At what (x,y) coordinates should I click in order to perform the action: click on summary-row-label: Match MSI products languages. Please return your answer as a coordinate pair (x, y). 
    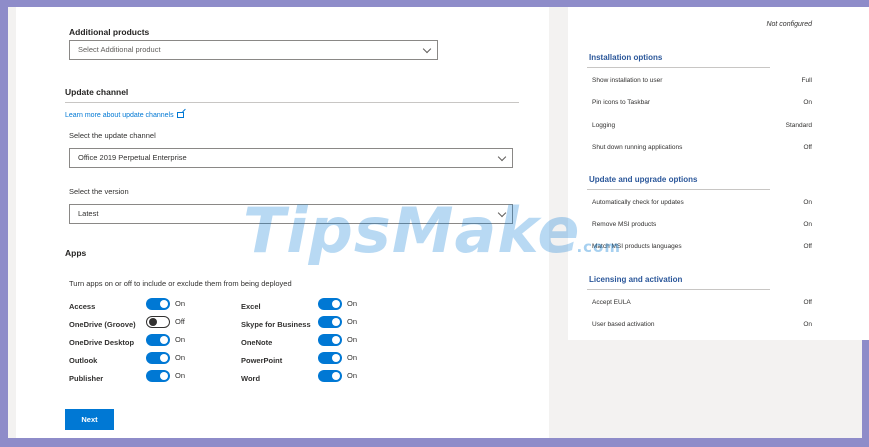
    Looking at the image, I should click on (637, 246).